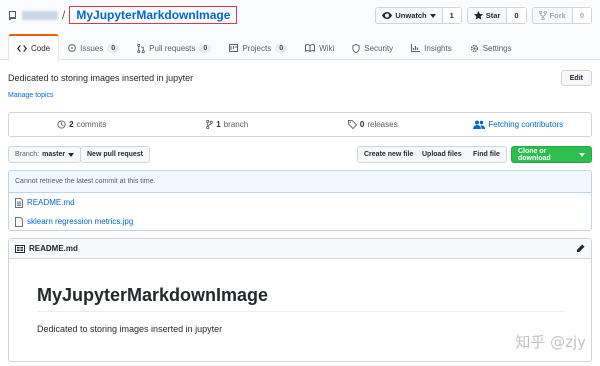  Describe the element at coordinates (153, 15) in the screenshot. I see `repo-name-link: MyJupyterMarkdownImage` at that location.